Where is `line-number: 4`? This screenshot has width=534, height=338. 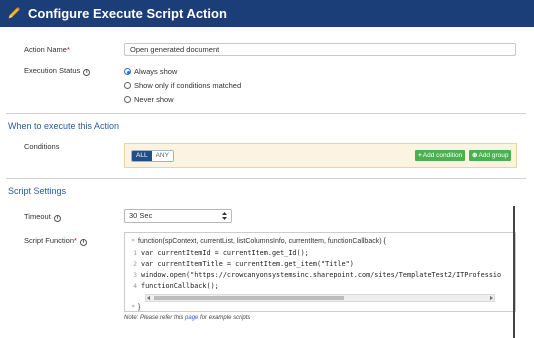 line-number: 4 is located at coordinates (135, 286).